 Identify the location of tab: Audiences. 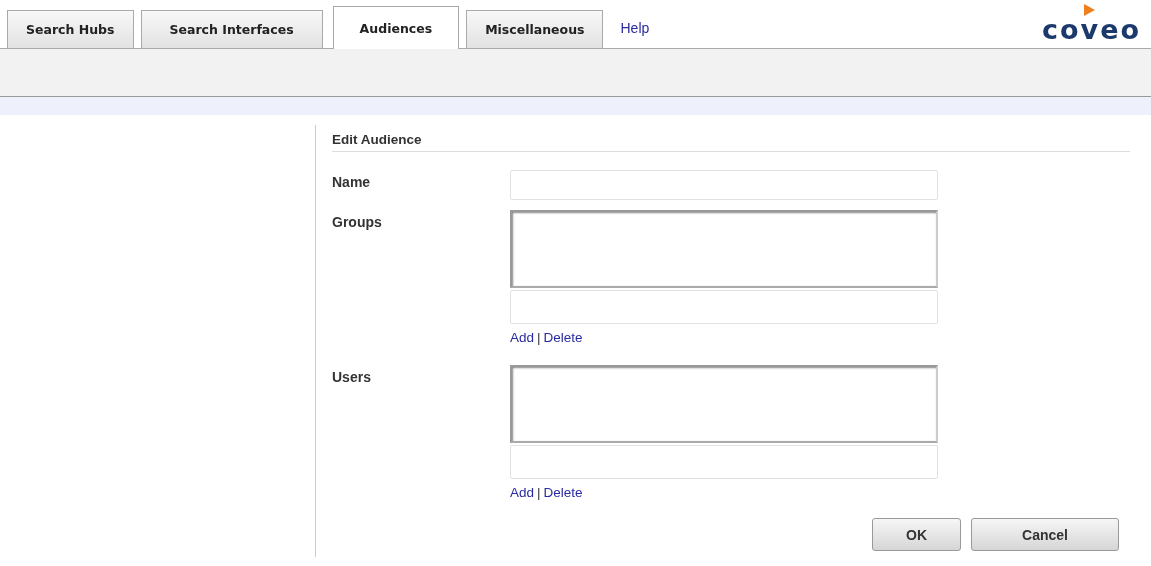
(396, 27).